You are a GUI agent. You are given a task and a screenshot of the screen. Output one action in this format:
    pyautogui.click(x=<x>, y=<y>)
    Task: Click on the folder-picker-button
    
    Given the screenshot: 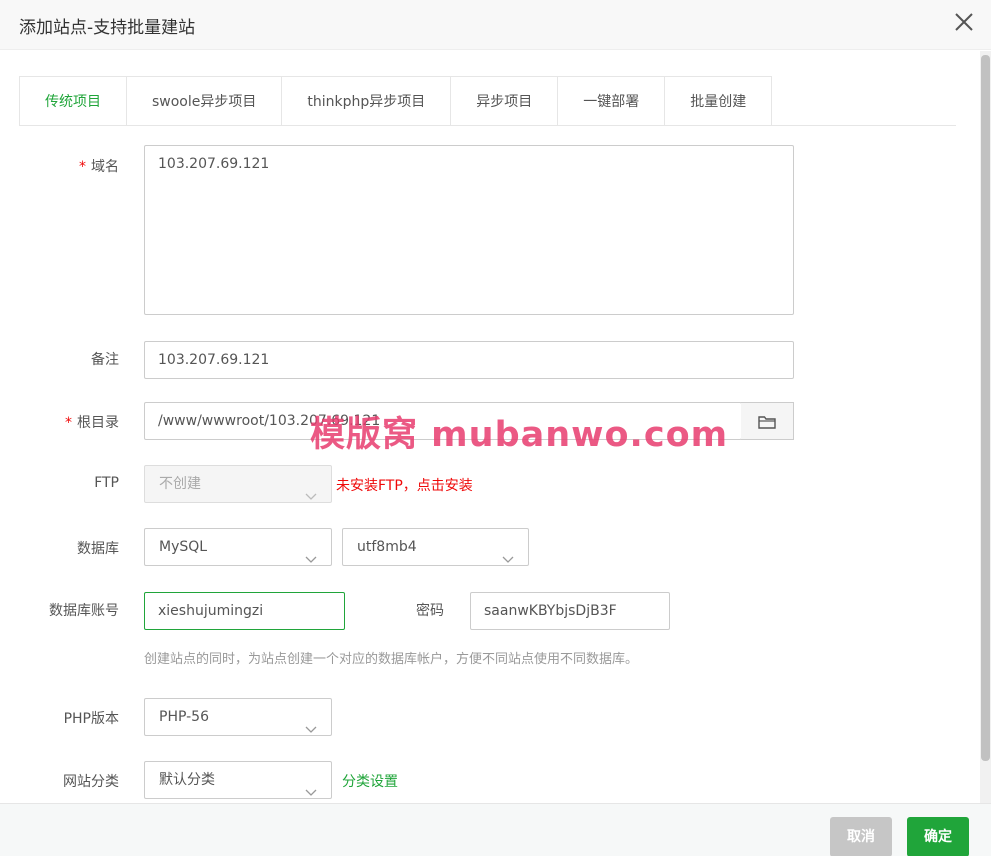 What is the action you would take?
    pyautogui.click(x=767, y=421)
    